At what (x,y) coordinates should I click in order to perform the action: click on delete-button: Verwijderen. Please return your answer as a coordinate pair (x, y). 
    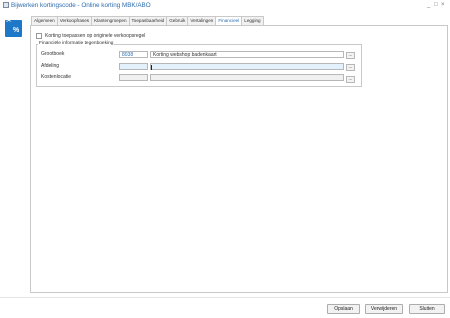
    Looking at the image, I should click on (384, 309).